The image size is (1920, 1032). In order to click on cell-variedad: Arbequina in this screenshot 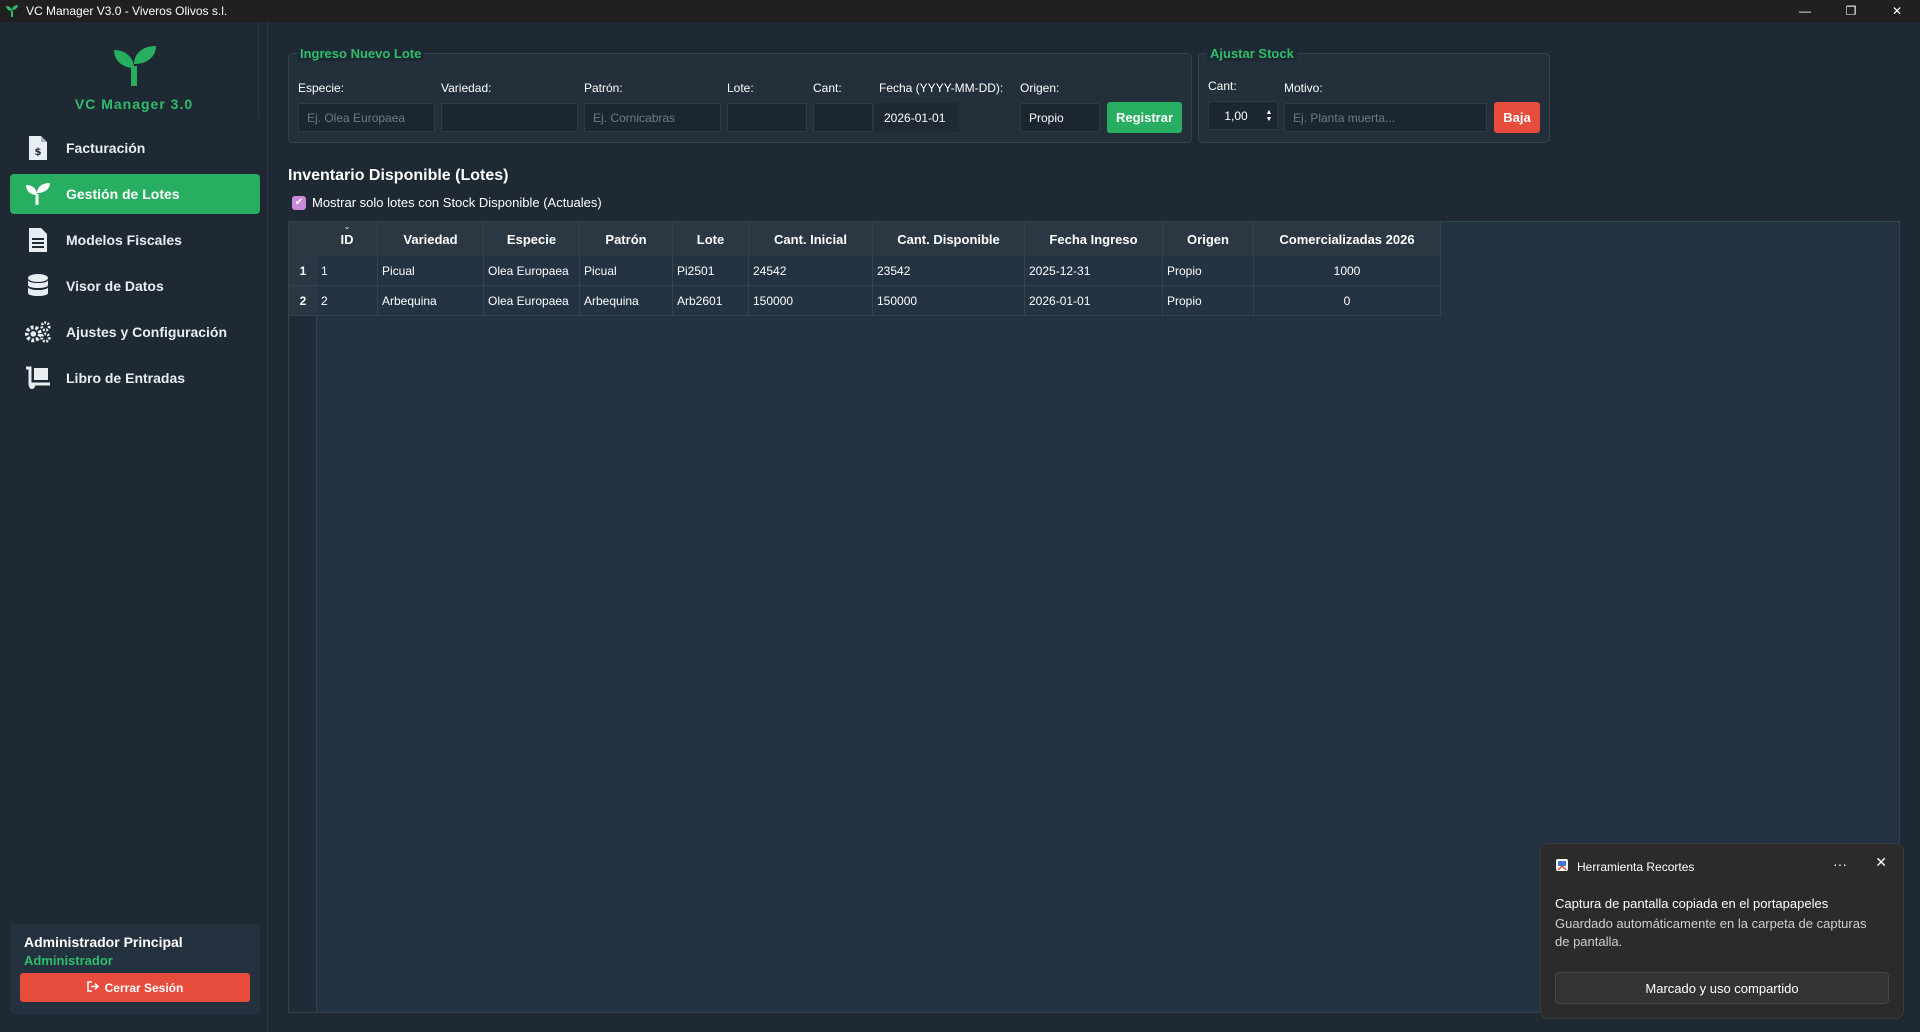, I will do `click(431, 301)`.